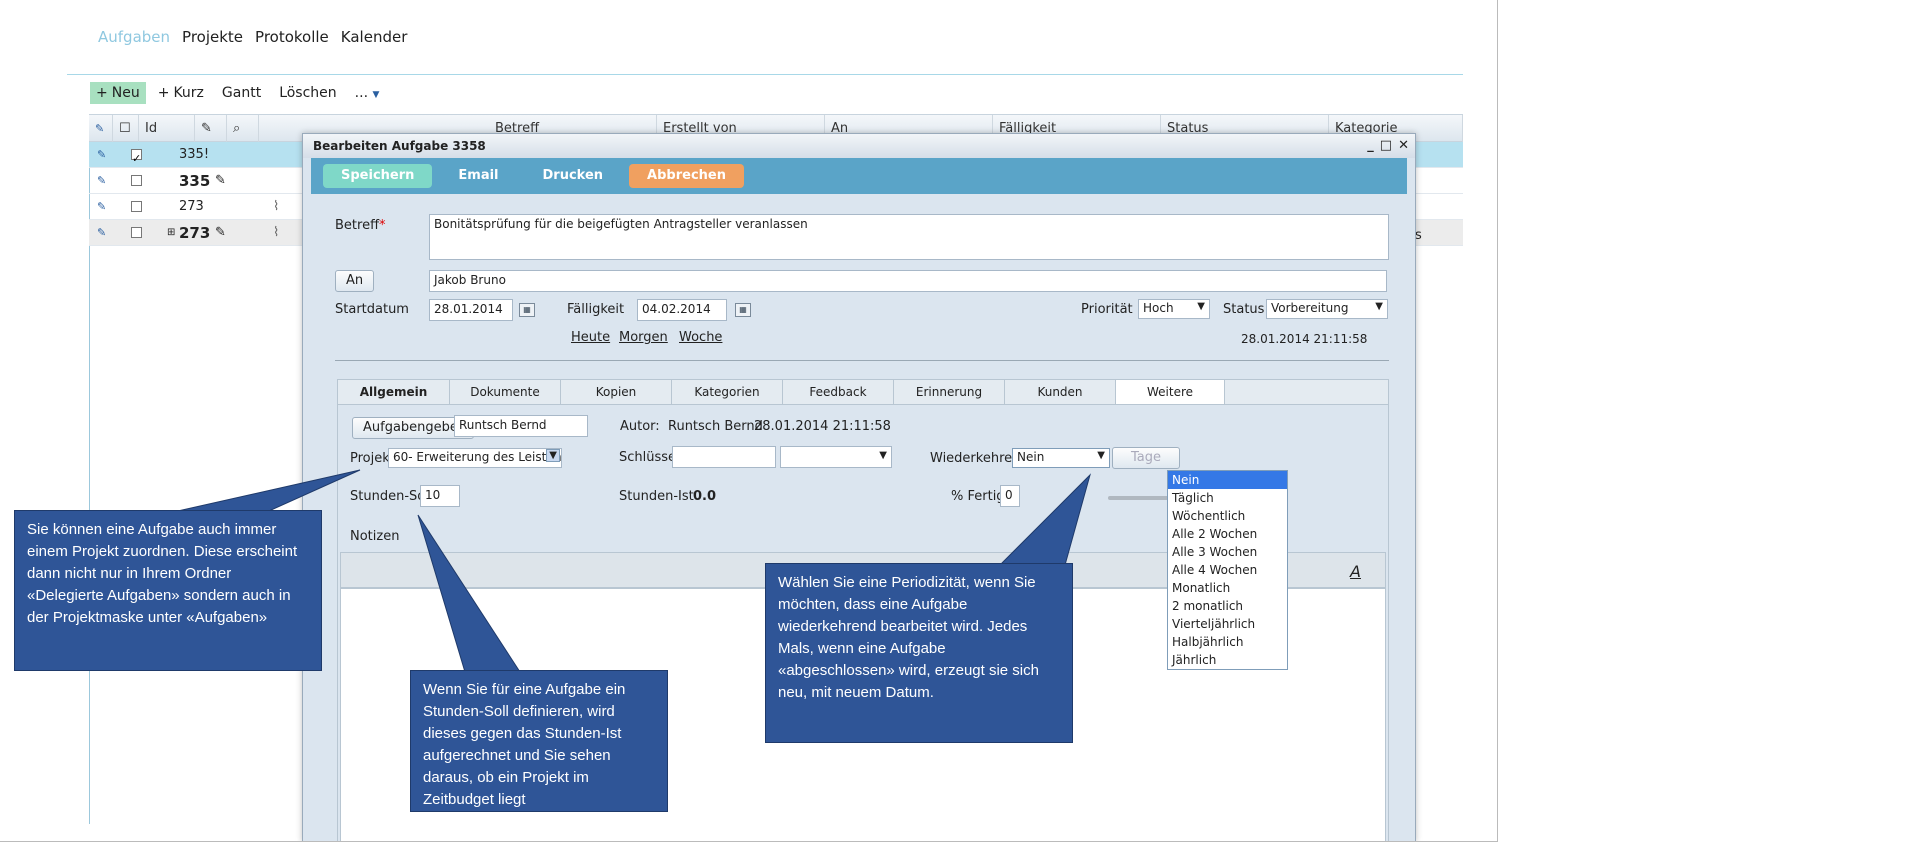  What do you see at coordinates (1227, 642) in the screenshot?
I see `recurring-option: Halbjährlich` at bounding box center [1227, 642].